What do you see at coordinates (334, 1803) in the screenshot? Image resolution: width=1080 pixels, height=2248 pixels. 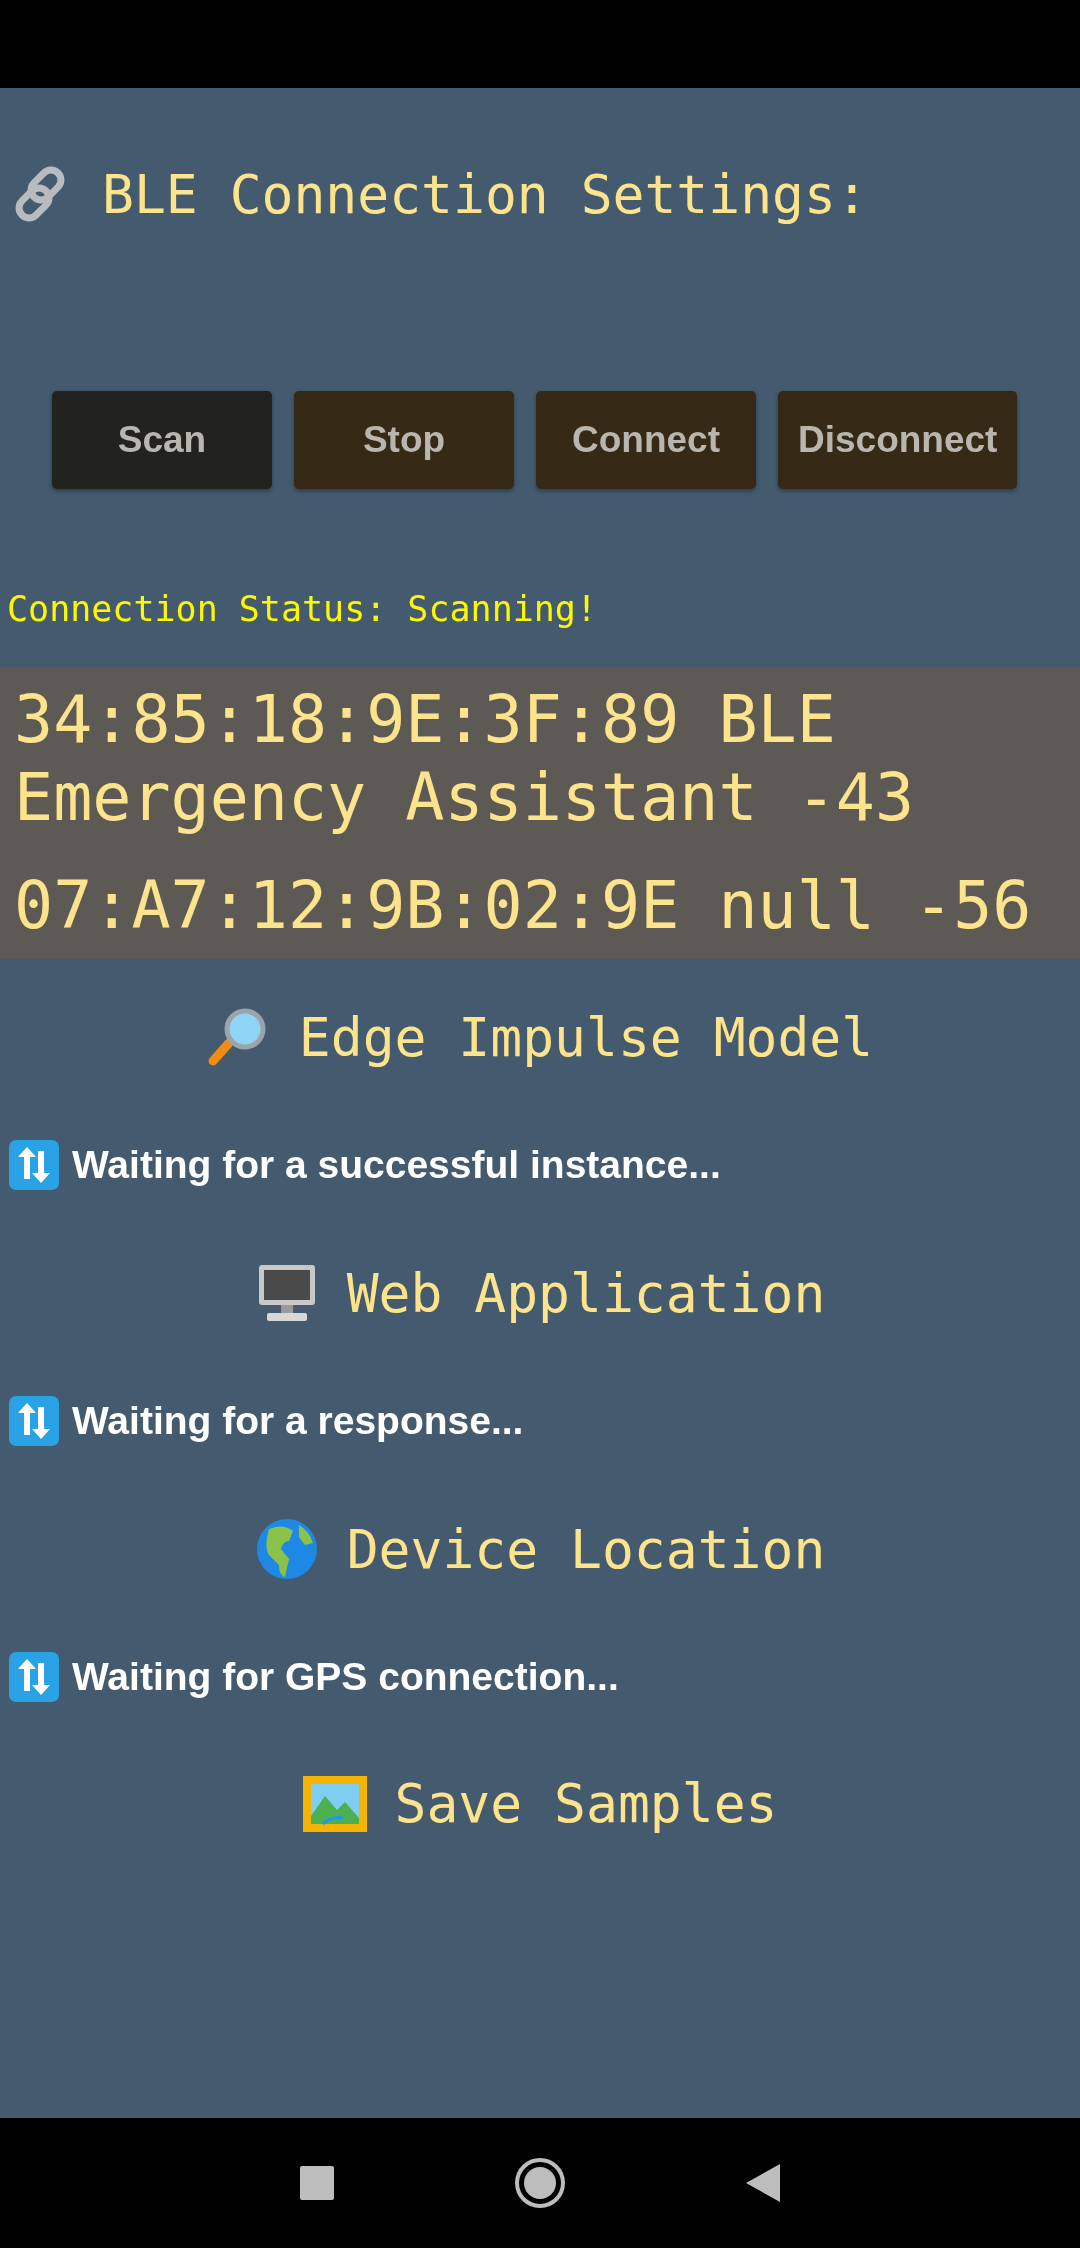 I see `framed-picture-icon` at bounding box center [334, 1803].